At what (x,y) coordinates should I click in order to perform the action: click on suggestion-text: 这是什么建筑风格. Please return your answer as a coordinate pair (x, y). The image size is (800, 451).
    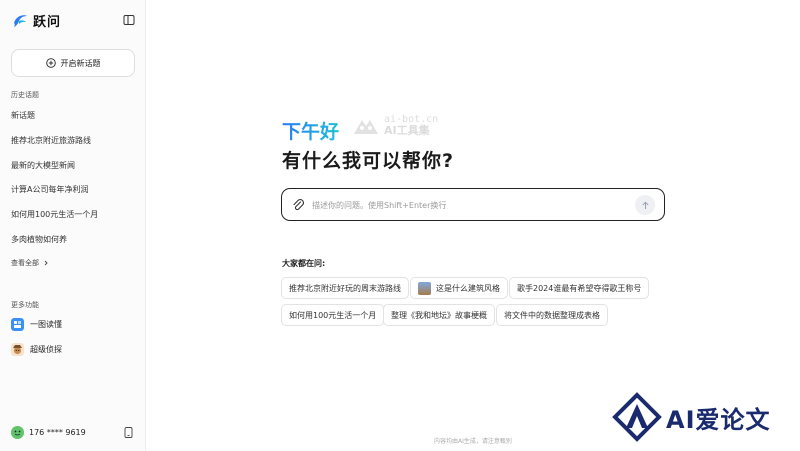
    Looking at the image, I should click on (468, 288).